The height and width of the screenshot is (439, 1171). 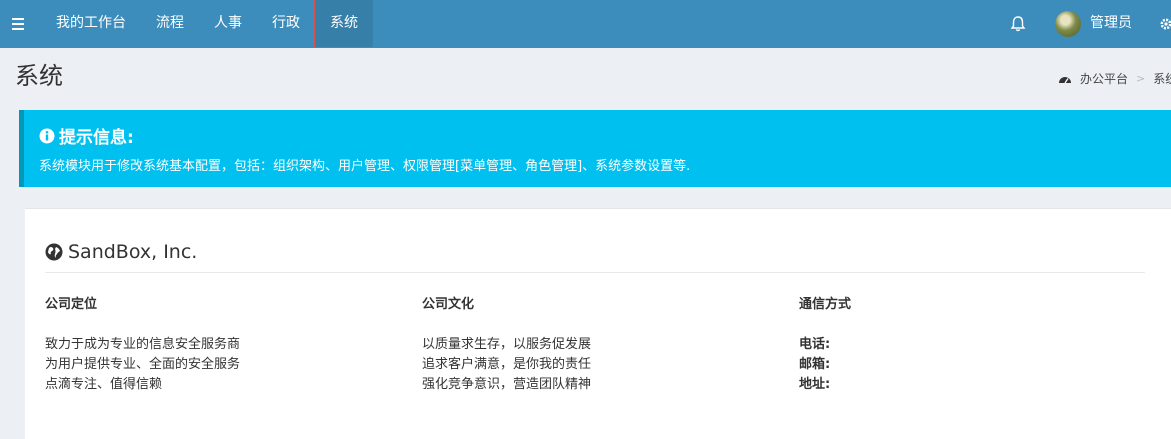 I want to click on box-title: SandBox, Inc., so click(x=121, y=252).